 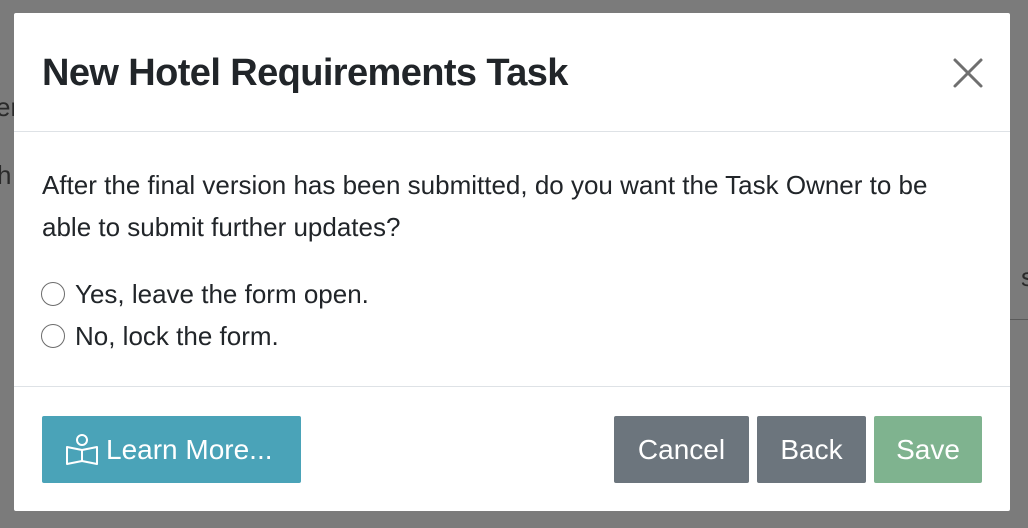 What do you see at coordinates (6, 175) in the screenshot?
I see `background-text-fragment: h` at bounding box center [6, 175].